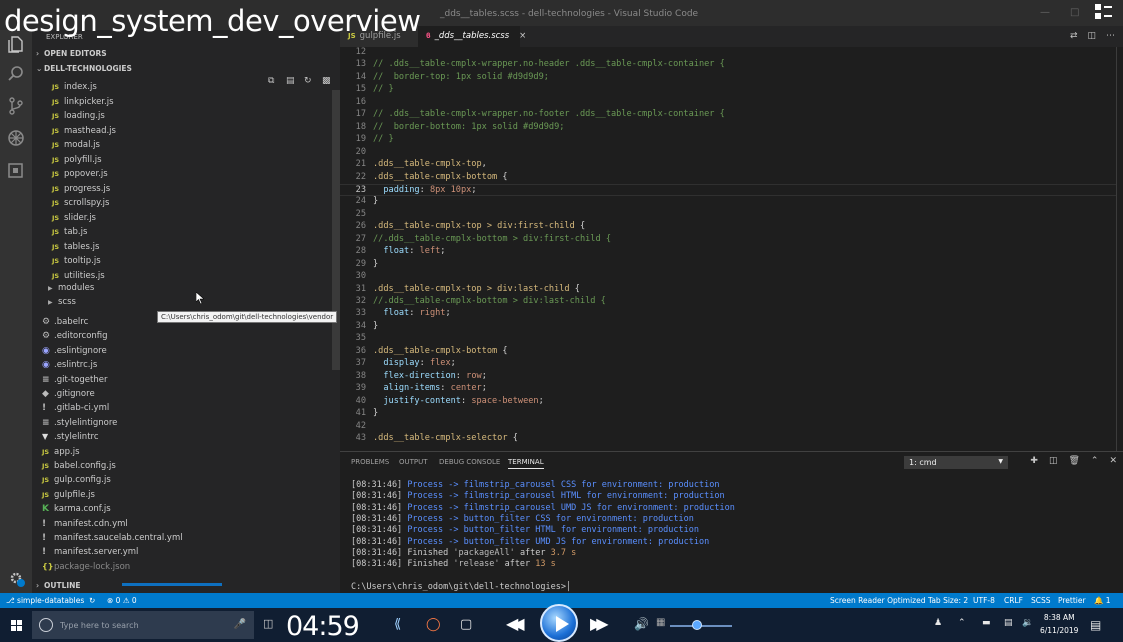 The width and height of the screenshot is (1123, 642). What do you see at coordinates (84, 71) in the screenshot?
I see `project-section: ⌄ DELL-TECHNOLOGIES` at bounding box center [84, 71].